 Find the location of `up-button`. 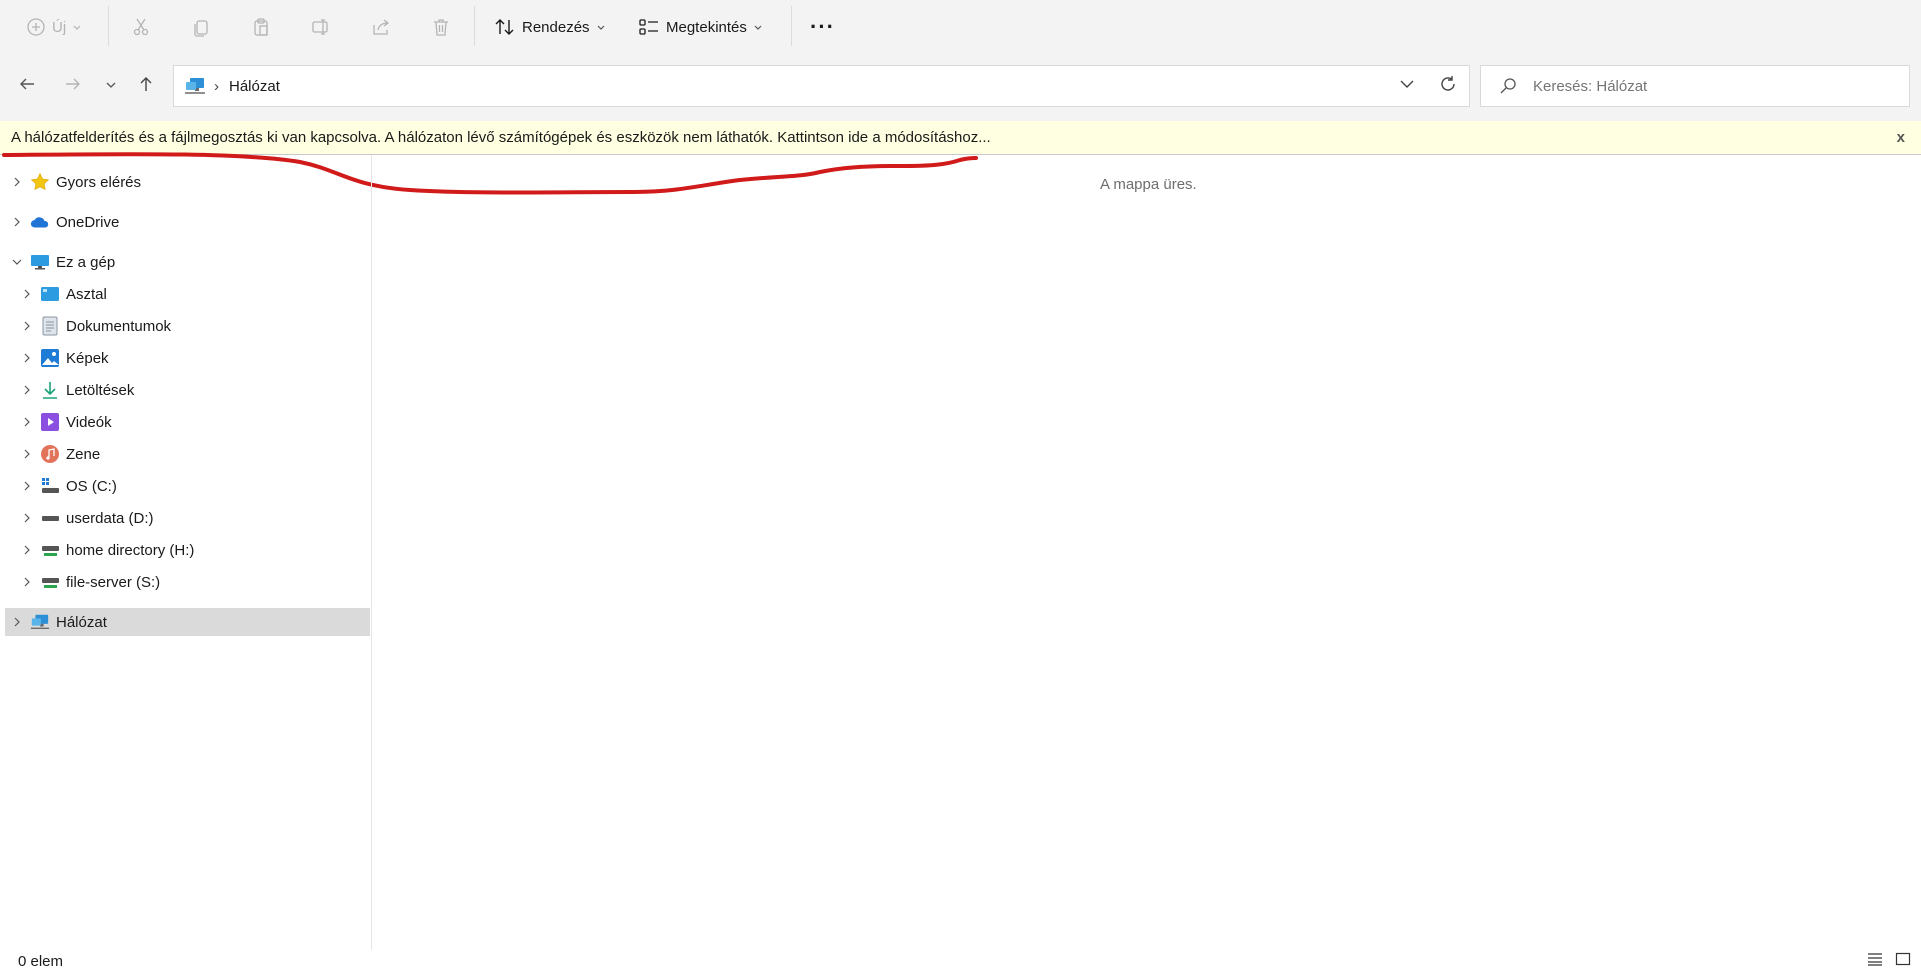

up-button is located at coordinates (146, 86).